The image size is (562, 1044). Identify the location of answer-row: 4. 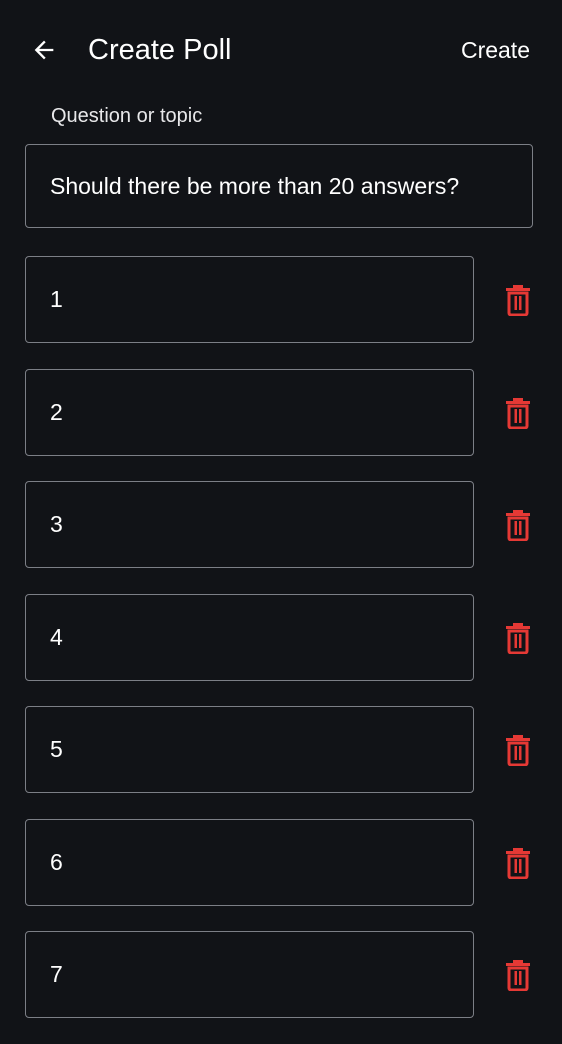
(281, 637).